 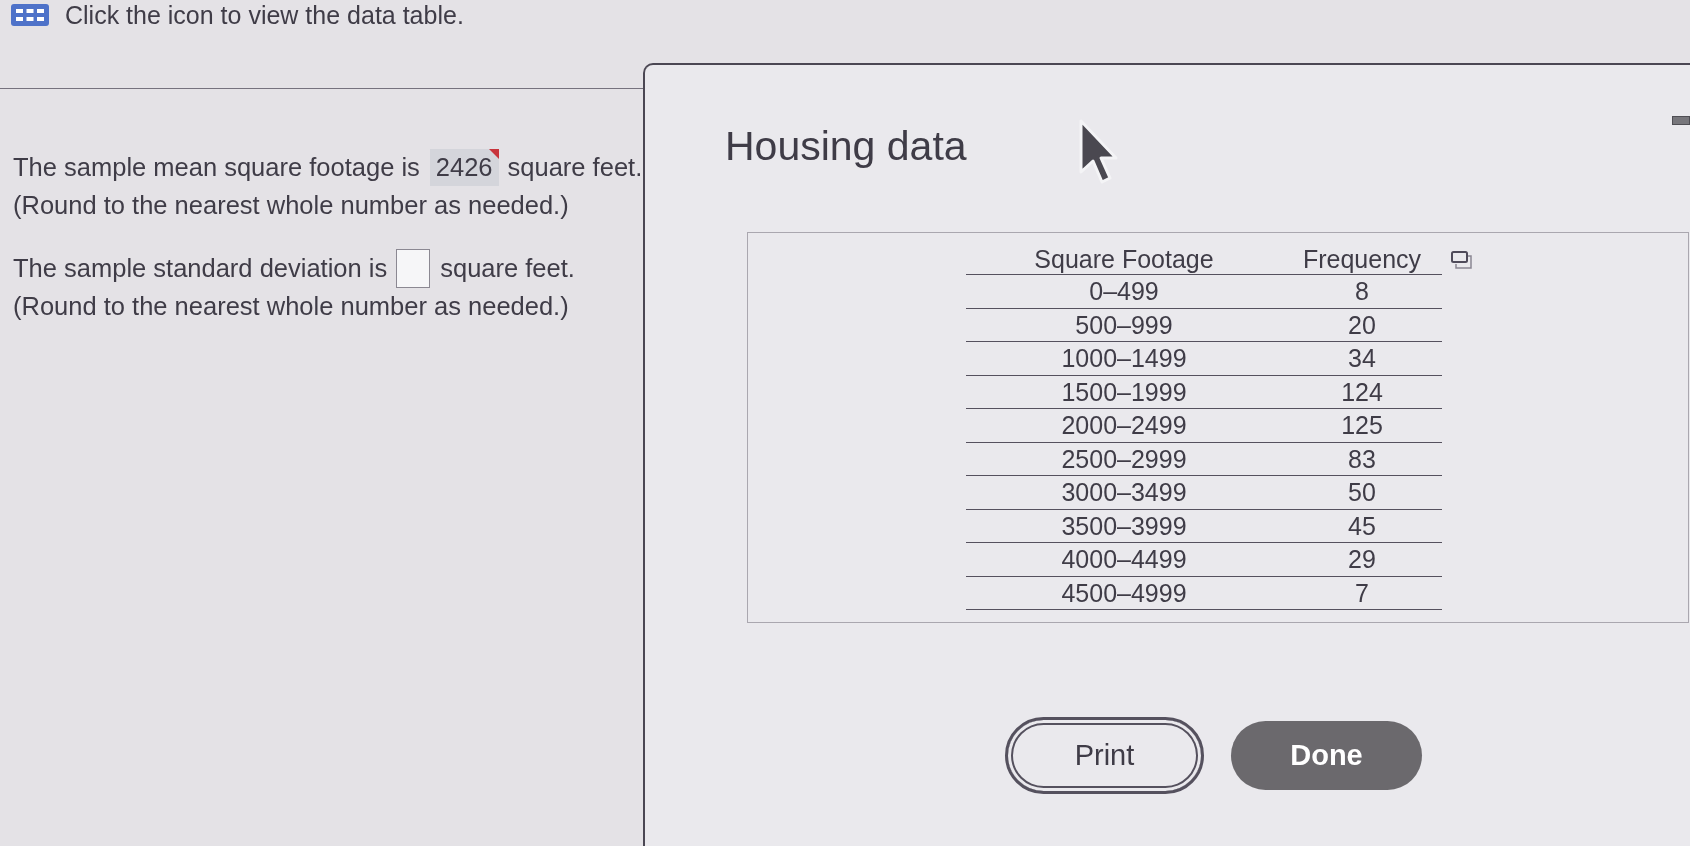 I want to click on table-cell: 83, so click(x=1362, y=458).